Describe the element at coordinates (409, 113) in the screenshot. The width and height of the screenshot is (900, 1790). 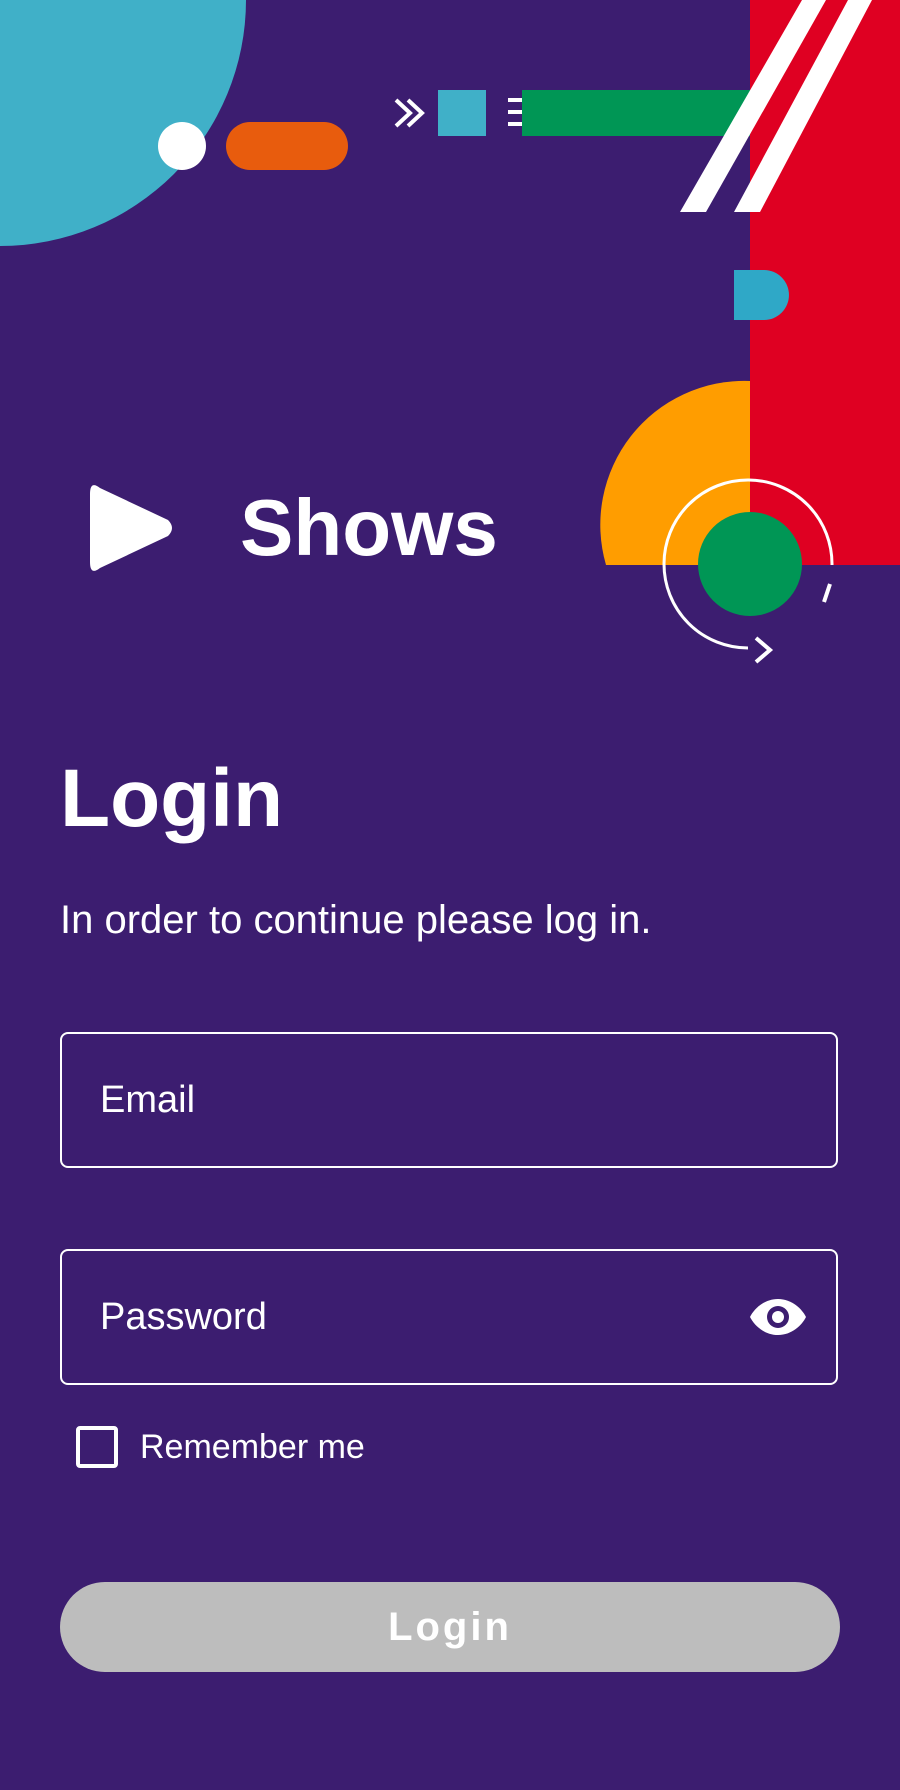
I see `double-chevron-icon` at that location.